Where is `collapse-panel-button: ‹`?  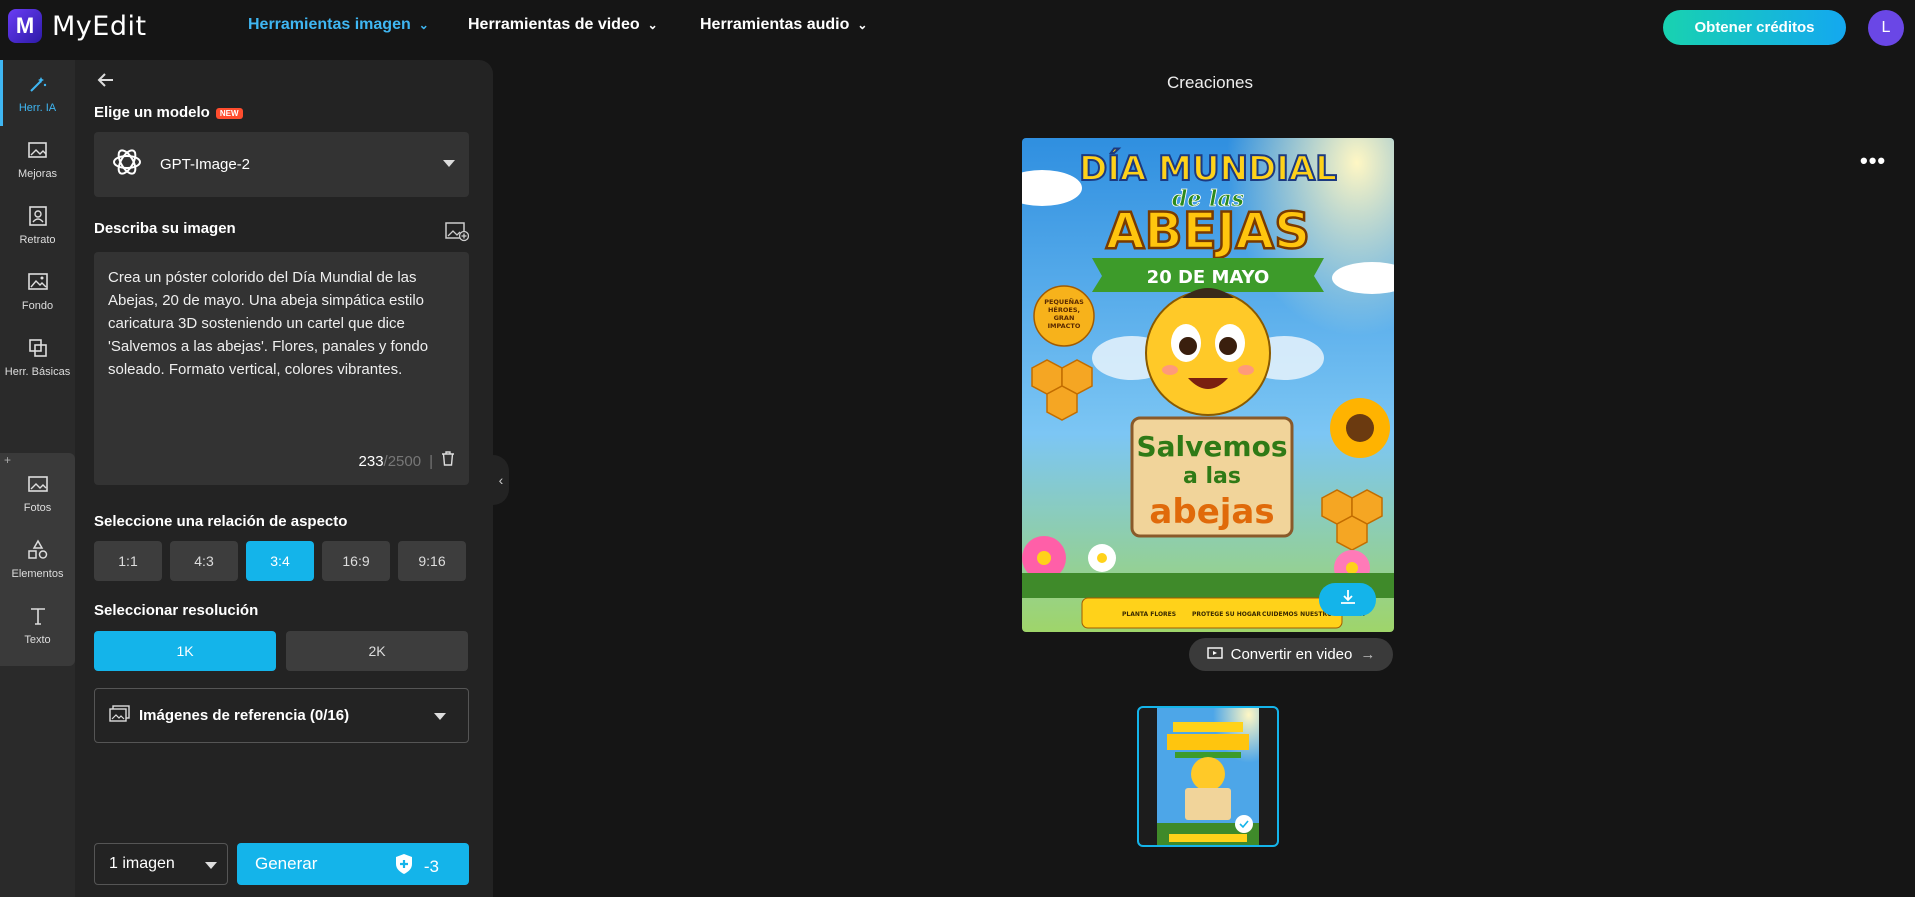 collapse-panel-button: ‹ is located at coordinates (501, 480).